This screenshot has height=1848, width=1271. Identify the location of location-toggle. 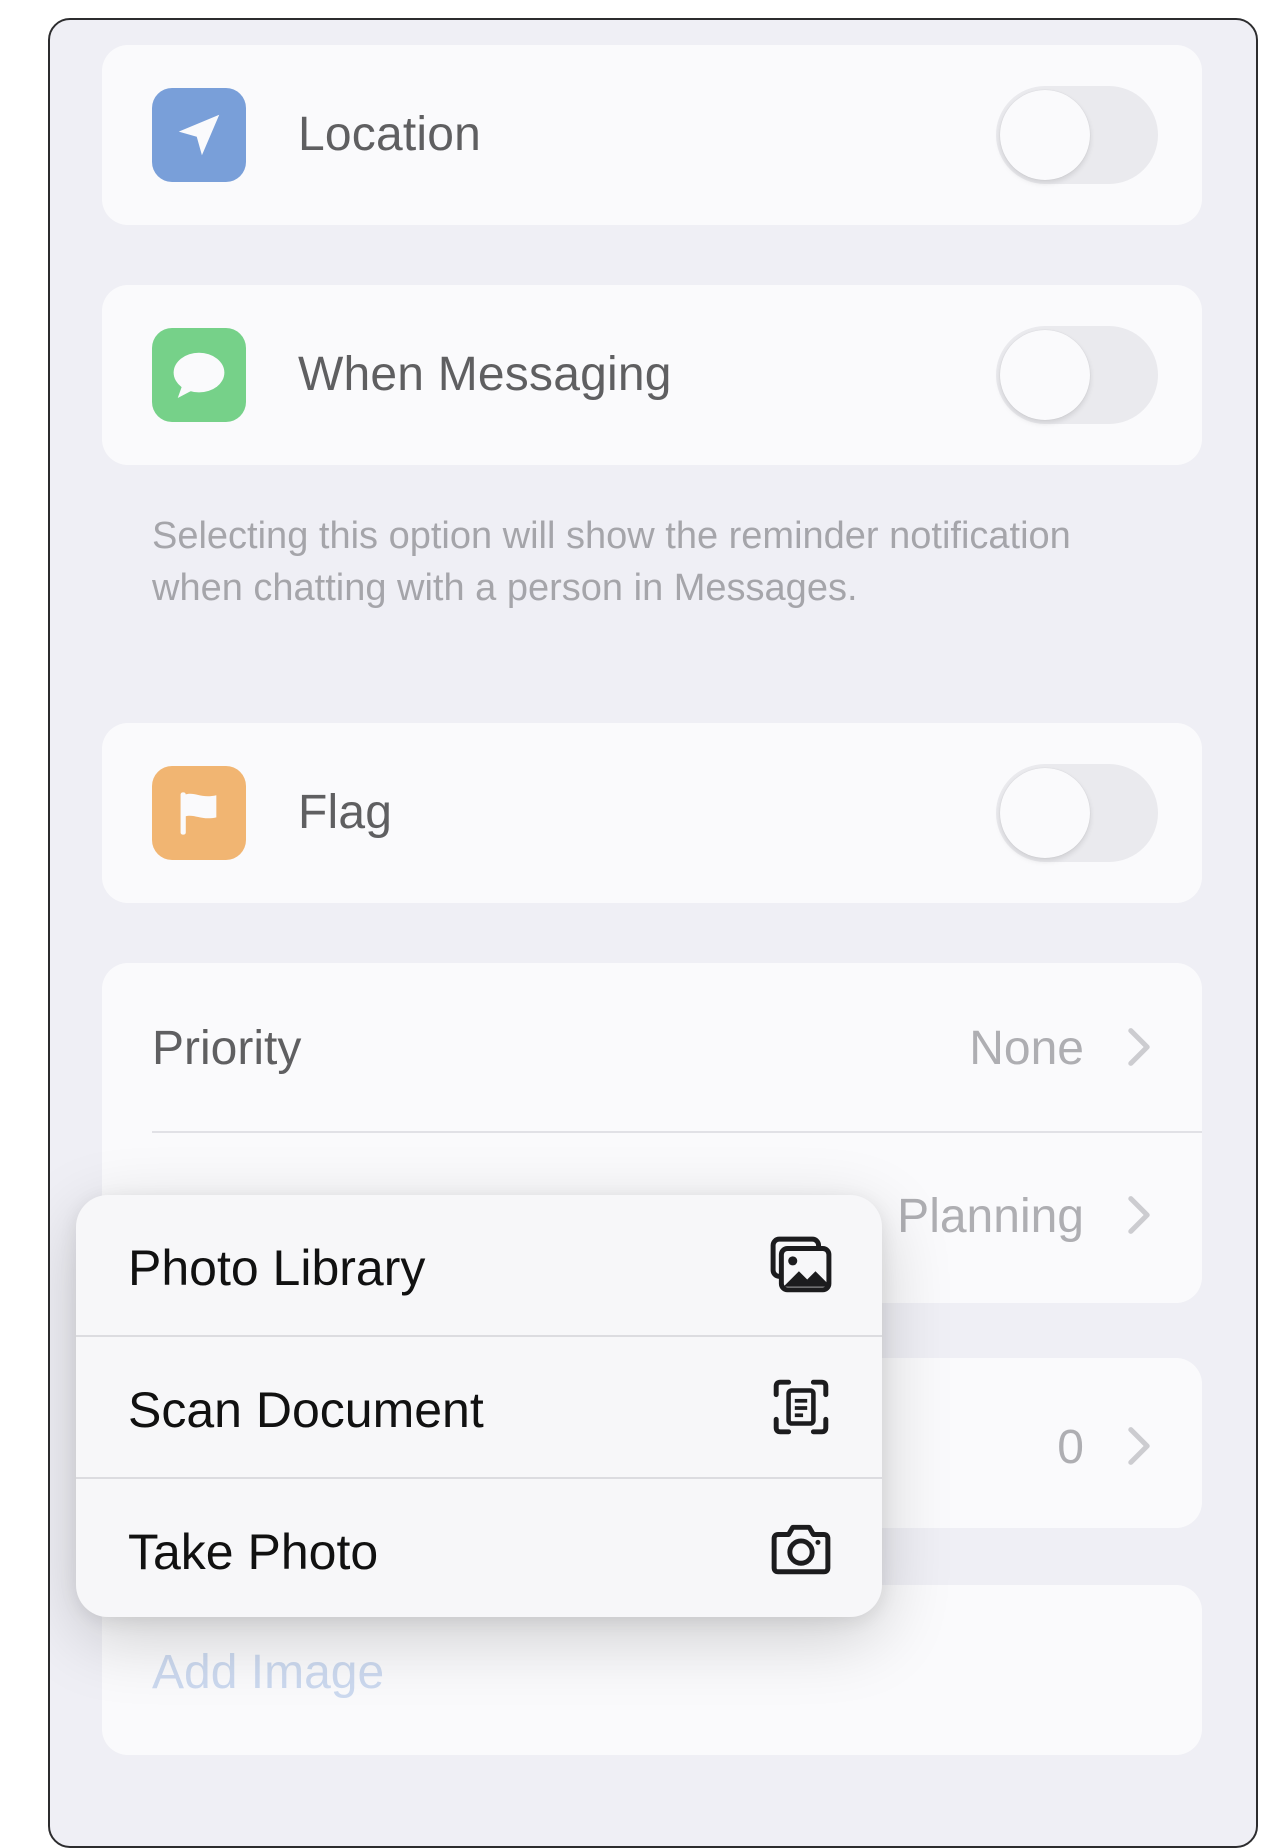
(1077, 135).